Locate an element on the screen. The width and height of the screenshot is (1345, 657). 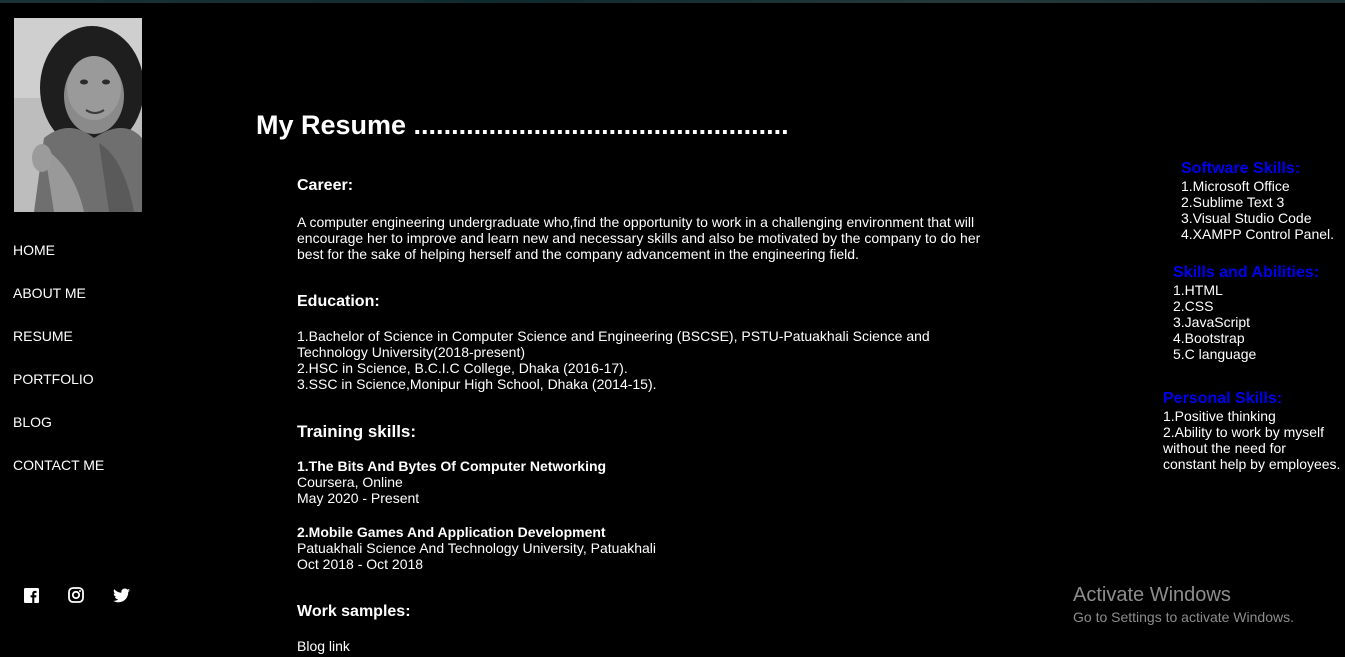
nav-home: HOME is located at coordinates (58, 263).